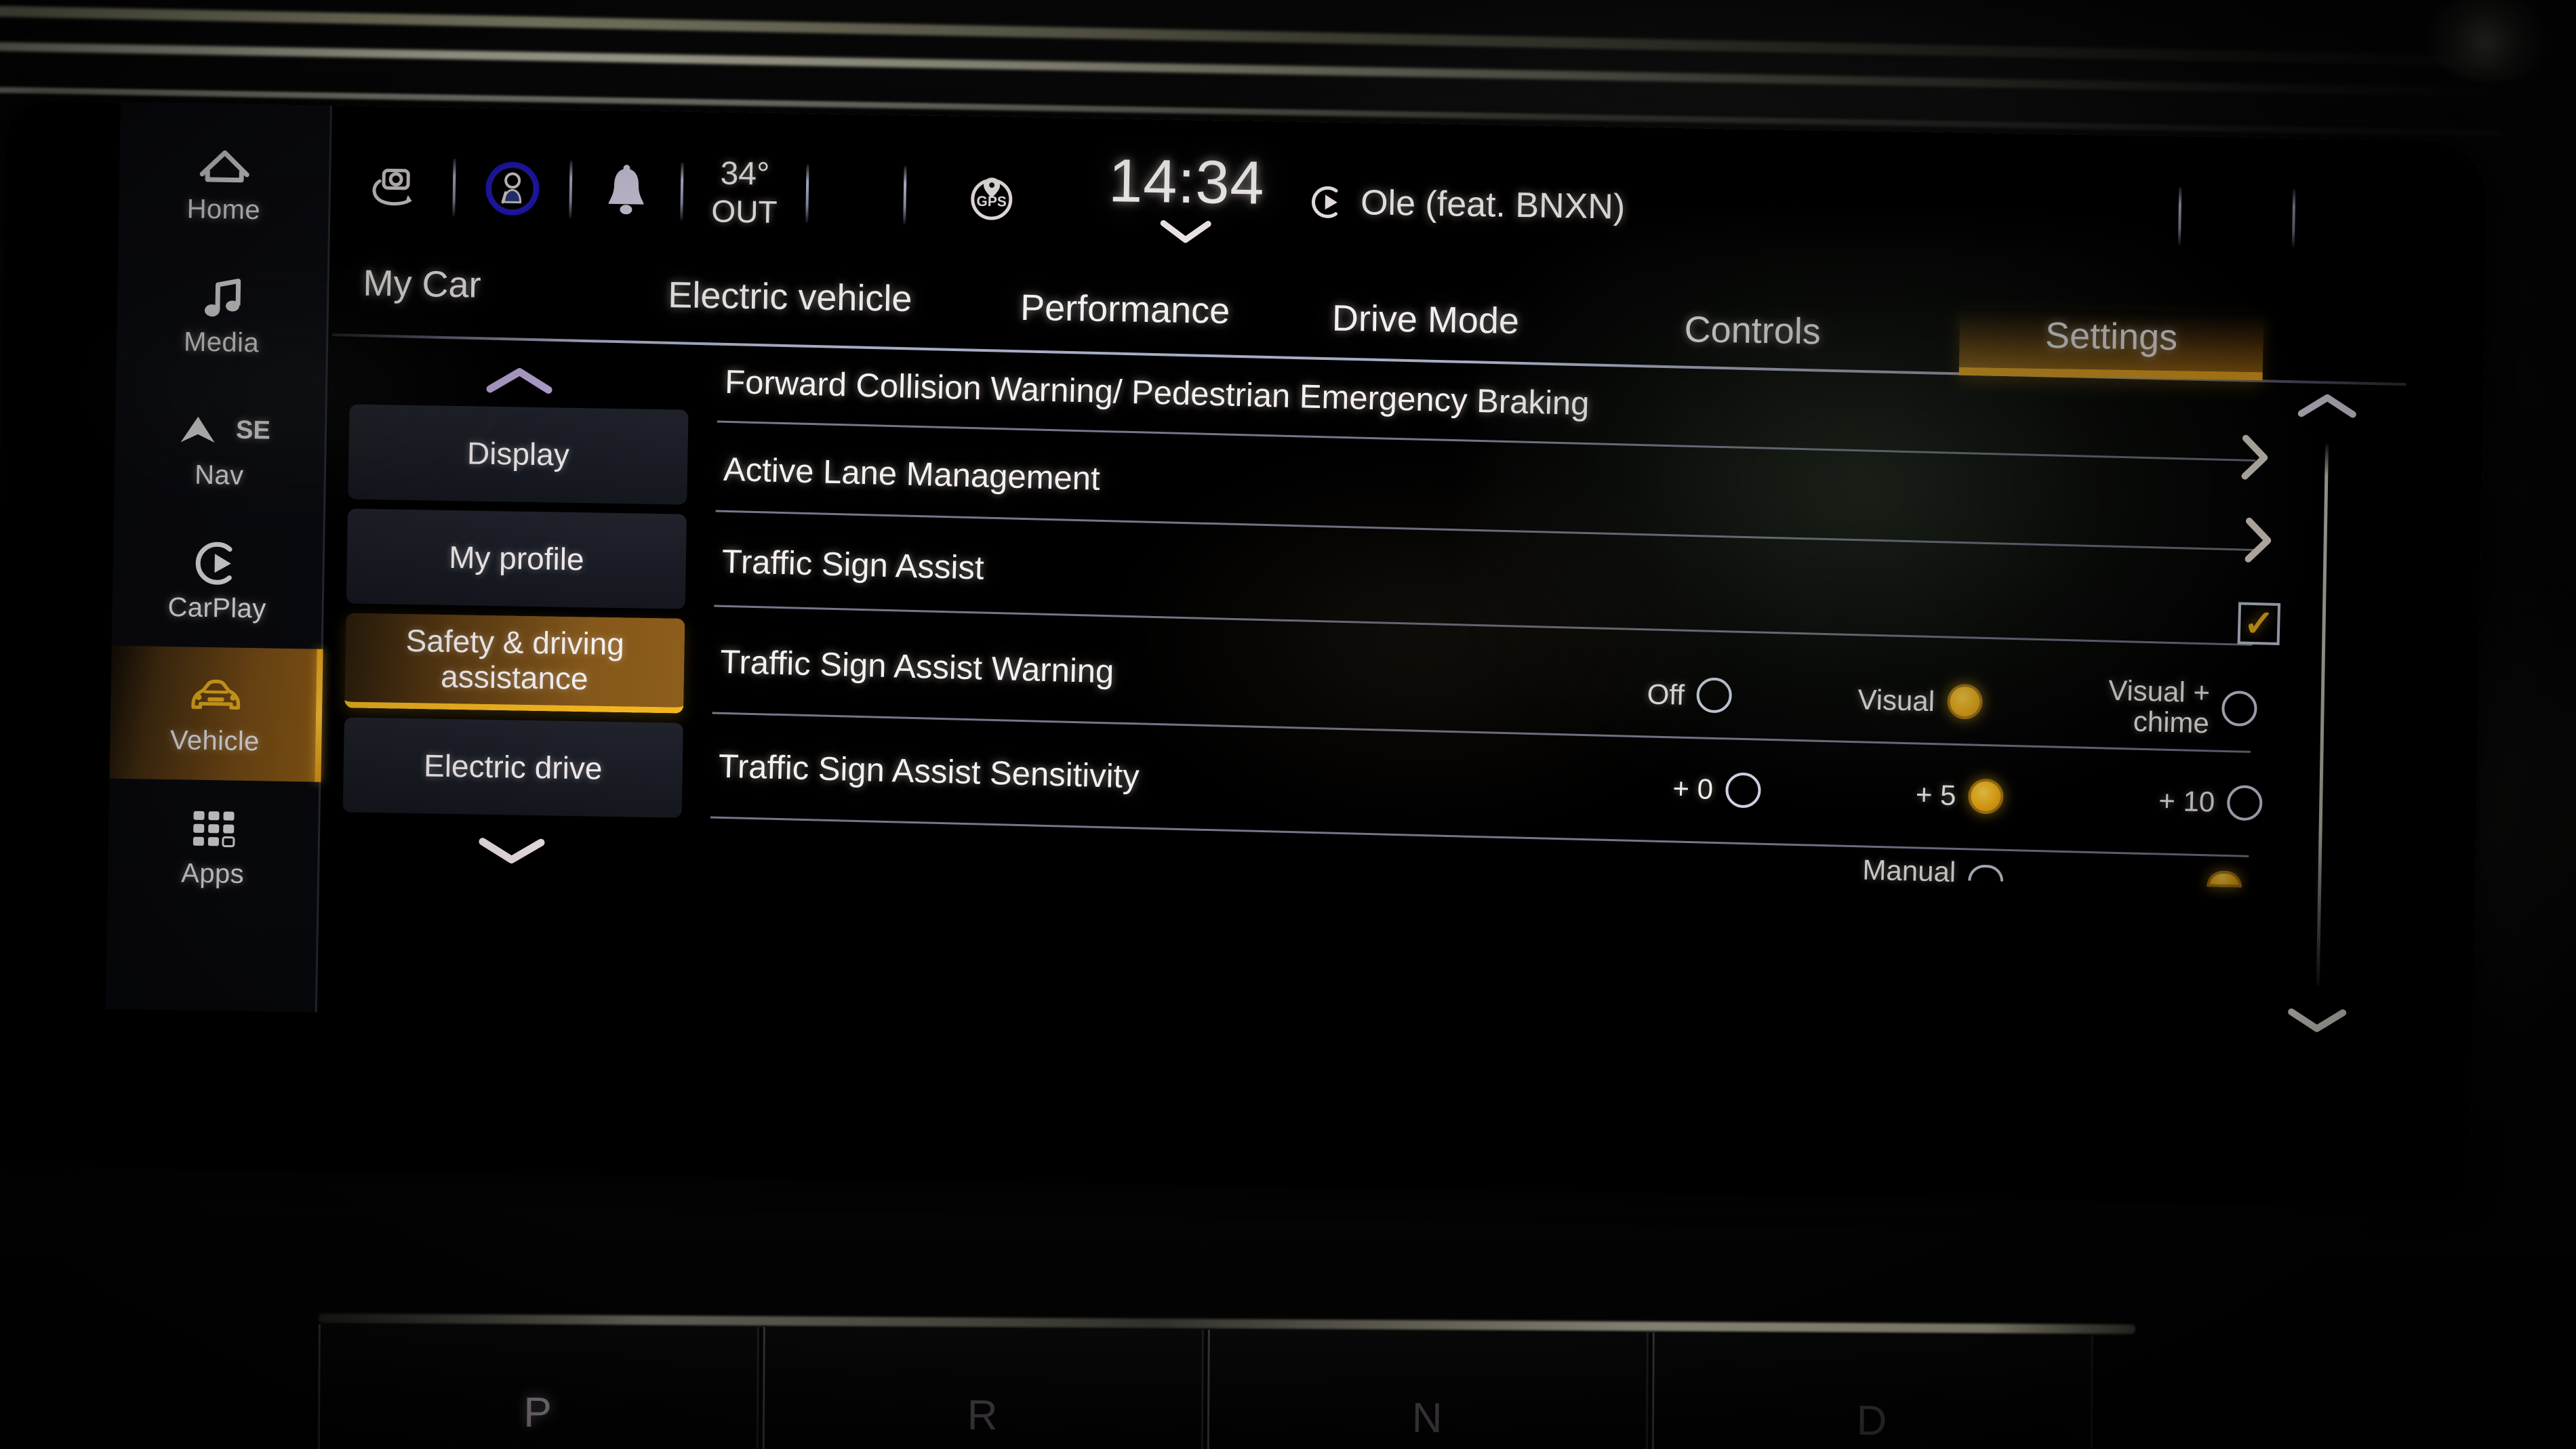 The height and width of the screenshot is (1449, 2576). Describe the element at coordinates (214, 740) in the screenshot. I see `sidebar-item-label: Vehicle` at that location.